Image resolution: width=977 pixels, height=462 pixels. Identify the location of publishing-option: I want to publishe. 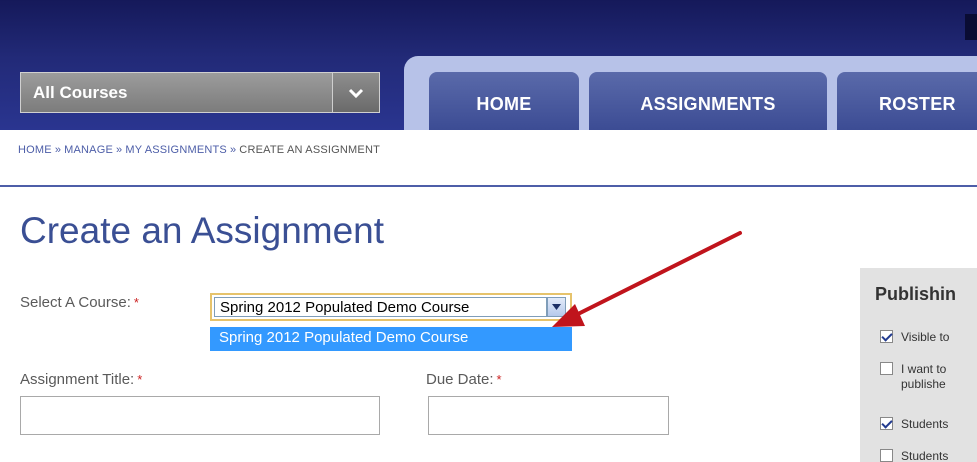
(913, 377).